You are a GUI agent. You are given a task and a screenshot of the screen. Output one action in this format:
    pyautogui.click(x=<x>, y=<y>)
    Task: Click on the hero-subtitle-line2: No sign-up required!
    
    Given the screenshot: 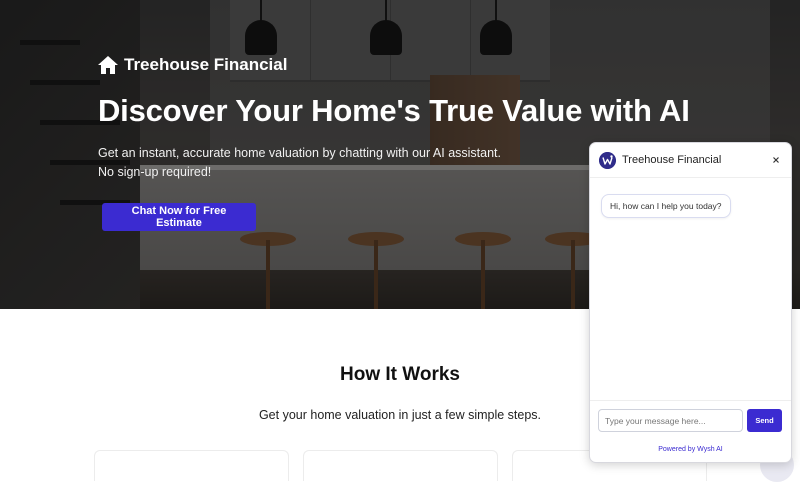 What is the action you would take?
    pyautogui.click(x=155, y=172)
    